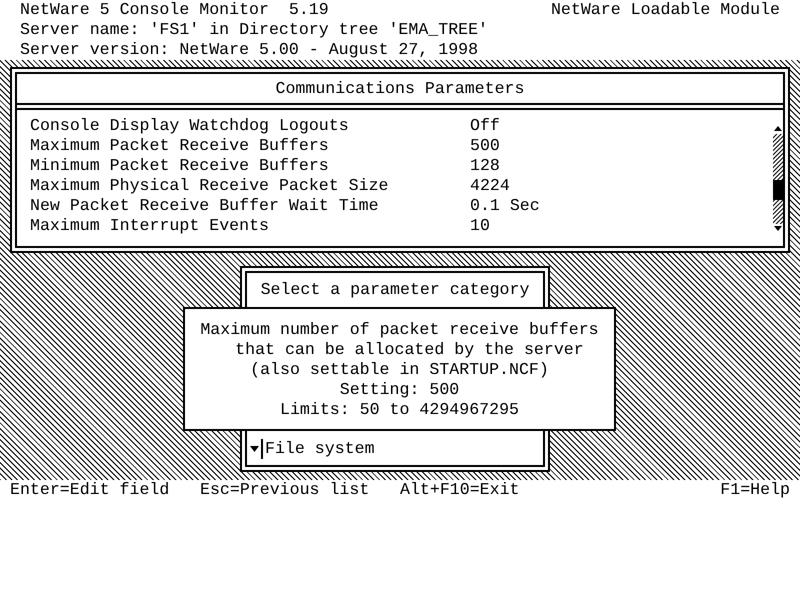  Describe the element at coordinates (250, 206) in the screenshot. I see `parameter-name: New Packet Receive Buffer Wait Time` at that location.